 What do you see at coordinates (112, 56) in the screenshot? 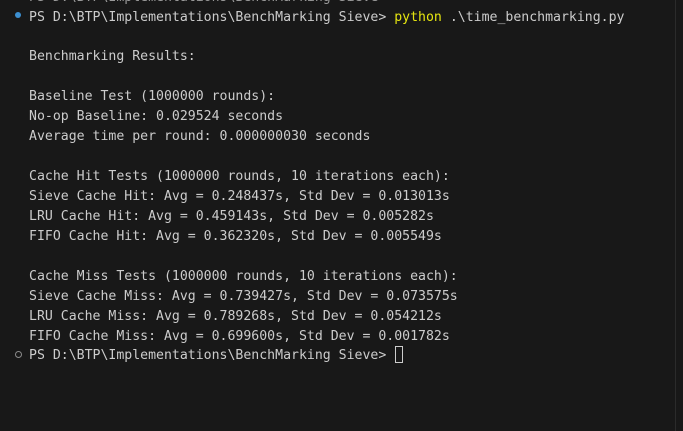
I see `output-line: Benchmarking Results:` at bounding box center [112, 56].